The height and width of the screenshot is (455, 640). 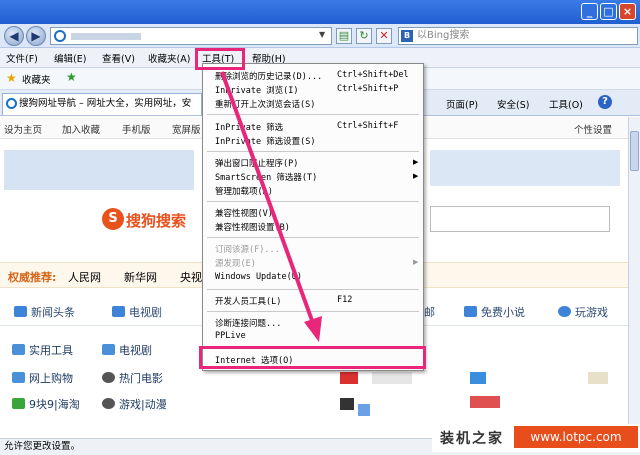 What do you see at coordinates (268, 199) in the screenshot?
I see `arrow-shaft` at bounding box center [268, 199].